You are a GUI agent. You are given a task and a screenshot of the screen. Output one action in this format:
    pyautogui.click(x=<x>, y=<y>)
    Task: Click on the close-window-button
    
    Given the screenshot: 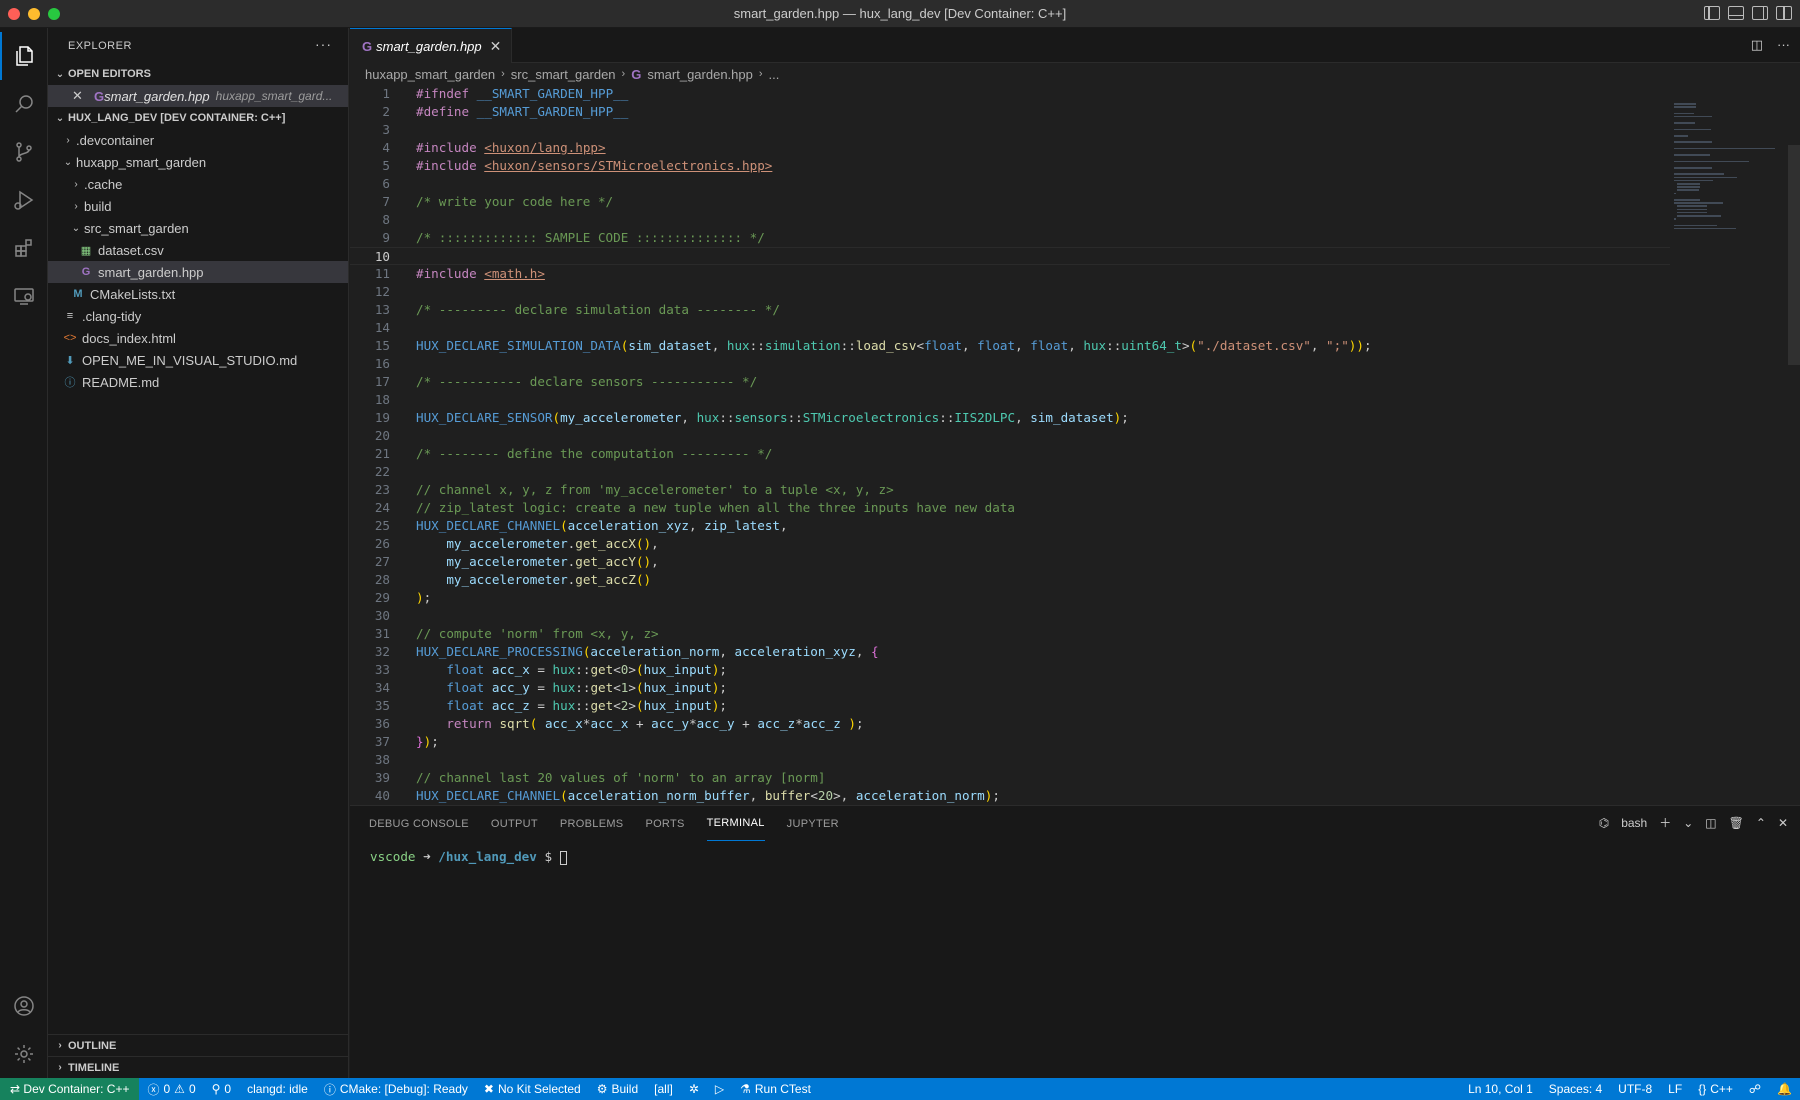 What is the action you would take?
    pyautogui.click(x=14, y=13)
    